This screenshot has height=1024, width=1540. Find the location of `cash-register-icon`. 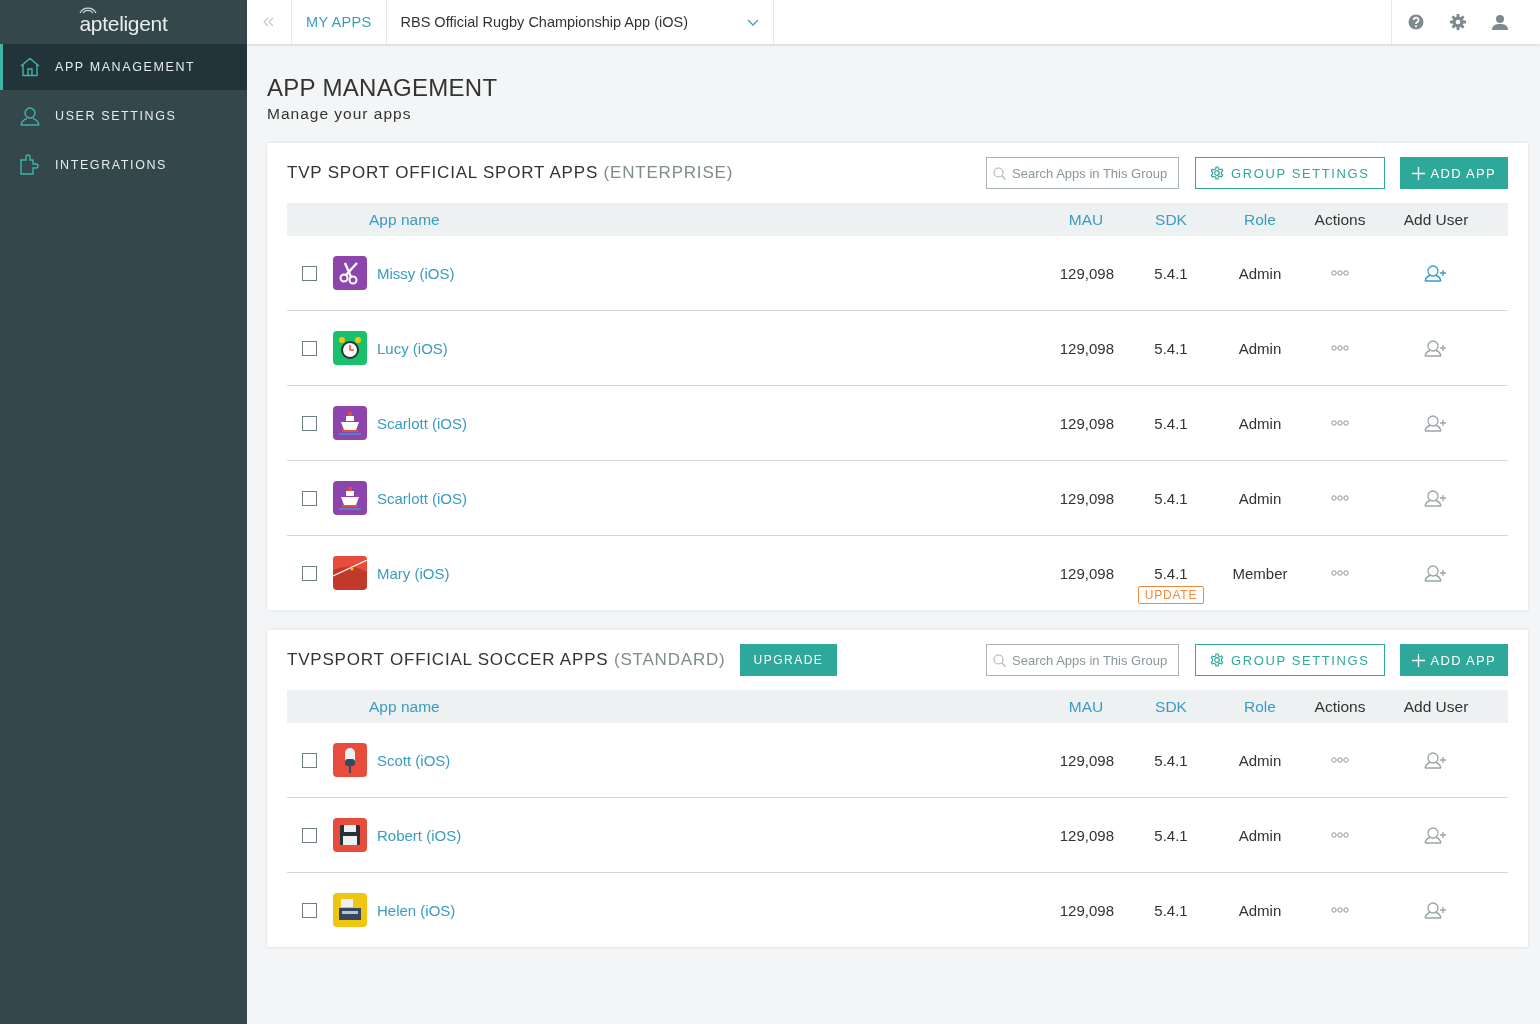

cash-register-icon is located at coordinates (350, 910).